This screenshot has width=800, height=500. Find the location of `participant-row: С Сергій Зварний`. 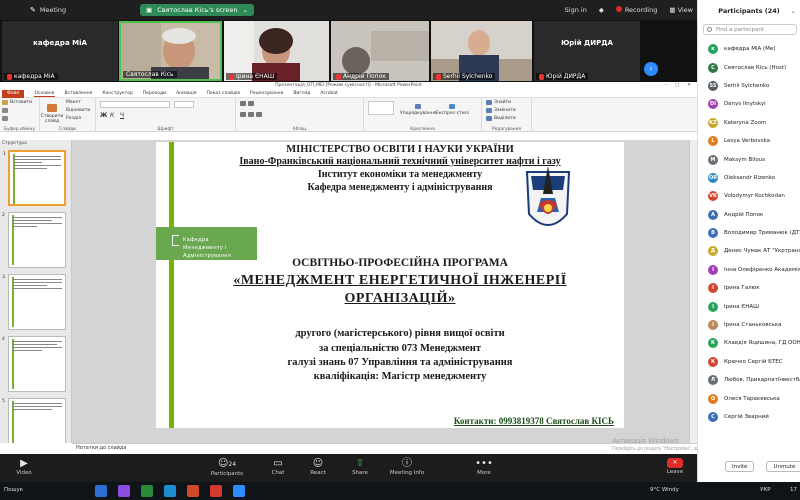

participant-row: С Сергій Зварний is located at coordinates (749, 417).